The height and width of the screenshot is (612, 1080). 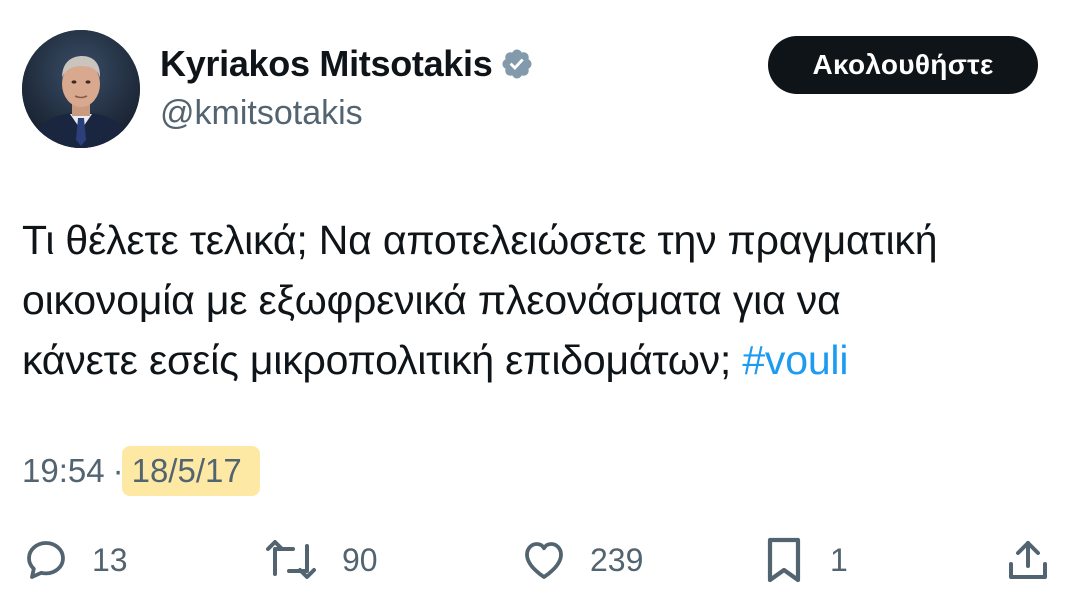 What do you see at coordinates (377, 360) in the screenshot?
I see `tweet-text-segment: κάνετε εσείς μικροπολιτική επιδομάτων;` at bounding box center [377, 360].